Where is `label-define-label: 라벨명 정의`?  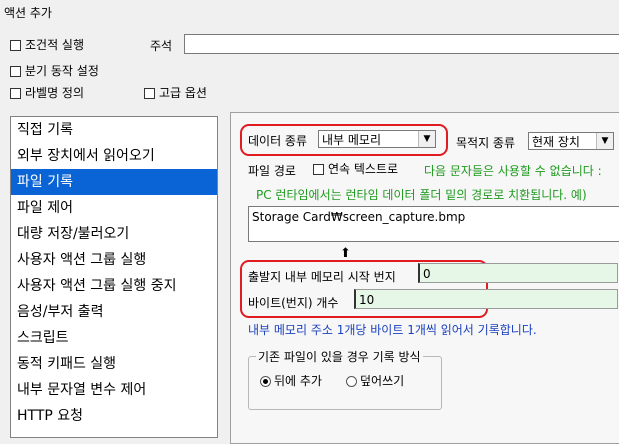
label-define-label: 라벨명 정의 is located at coordinates (55, 93).